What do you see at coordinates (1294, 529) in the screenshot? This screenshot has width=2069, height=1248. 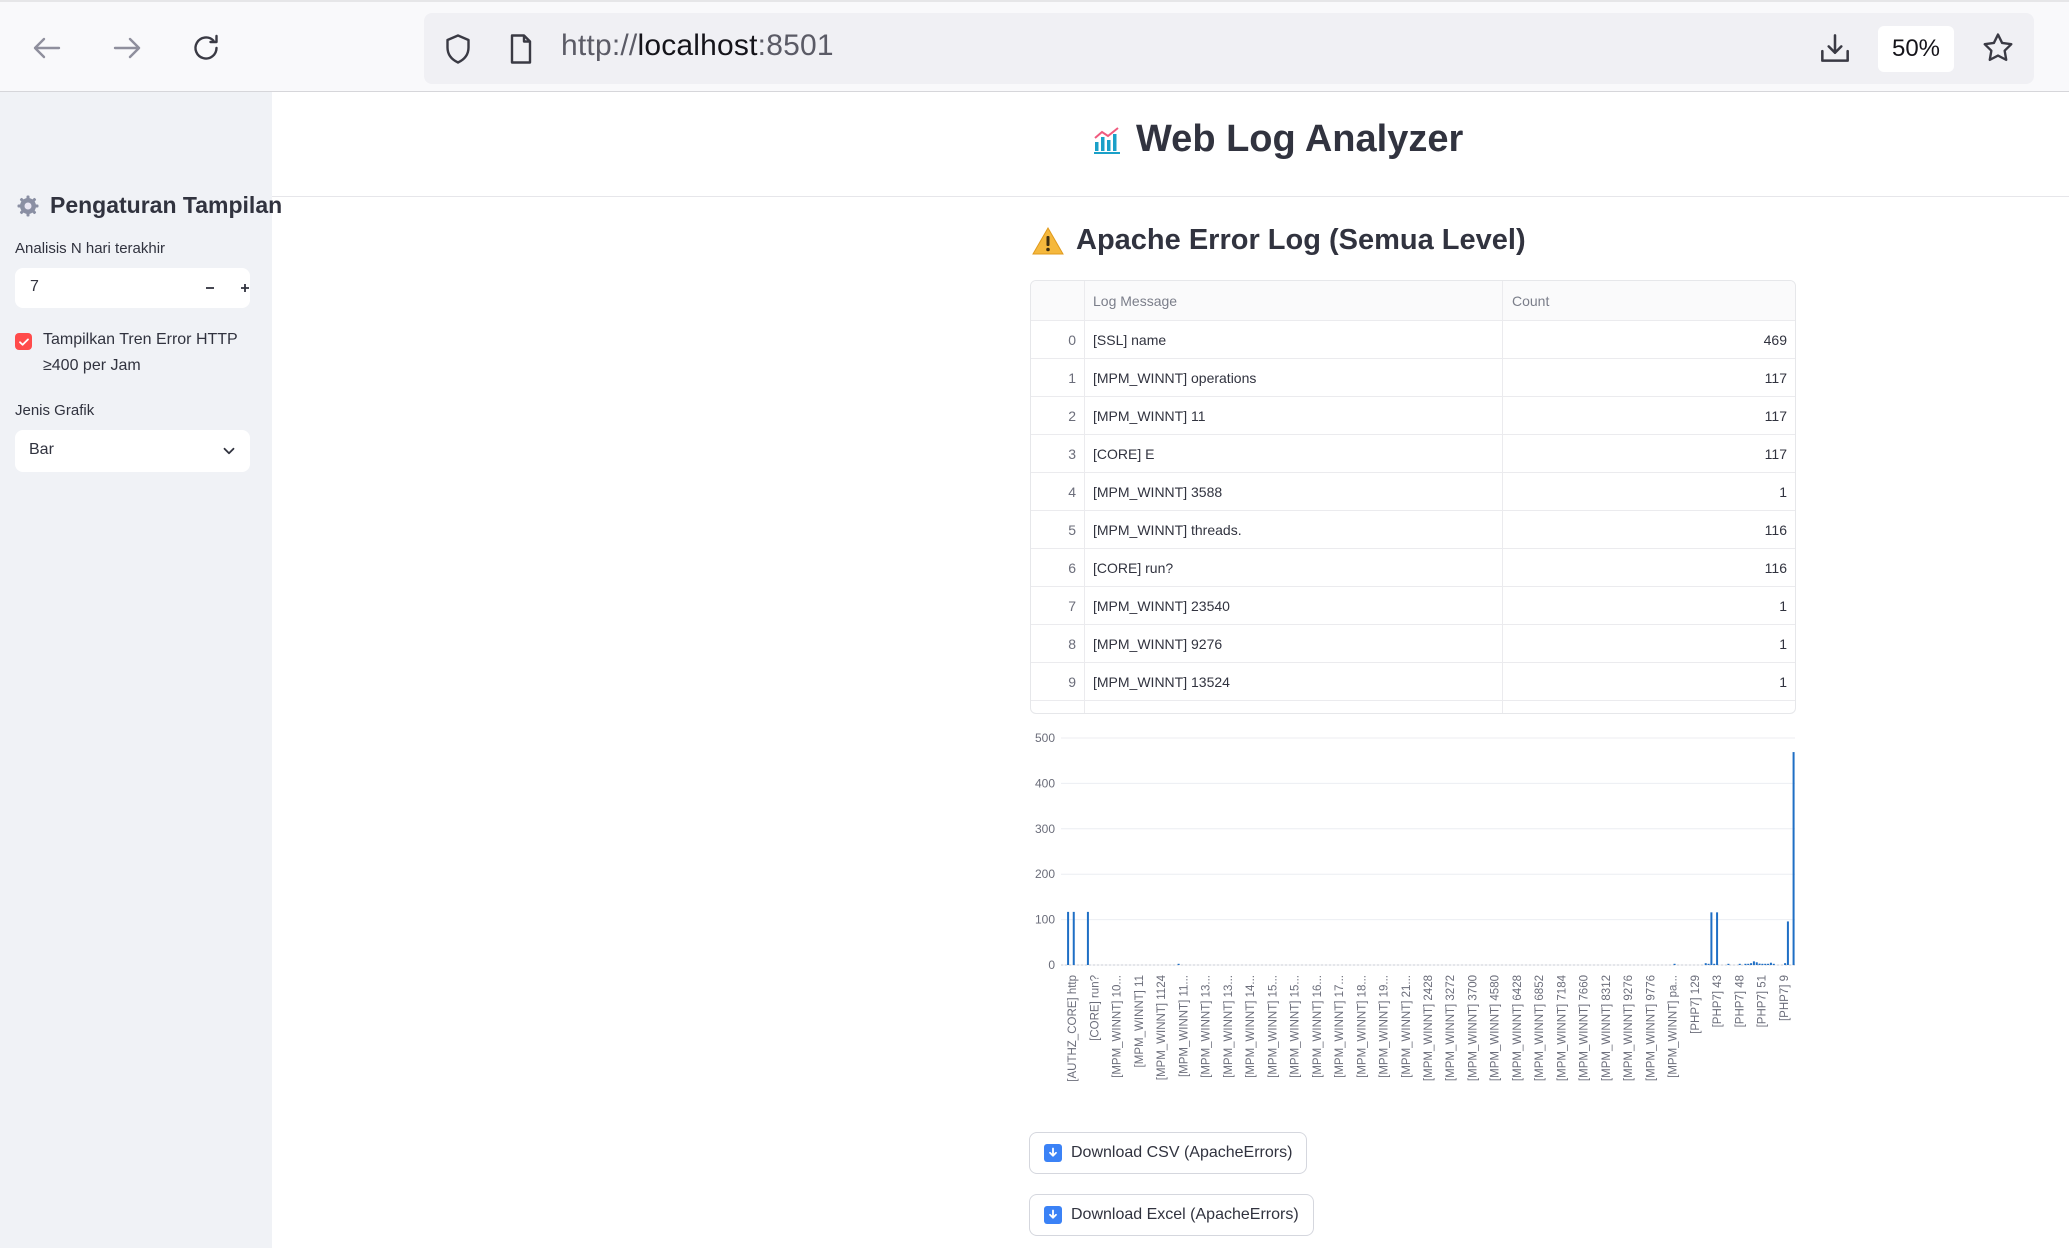 I see `log-message-cell: [MPM_WINNT] threads.` at bounding box center [1294, 529].